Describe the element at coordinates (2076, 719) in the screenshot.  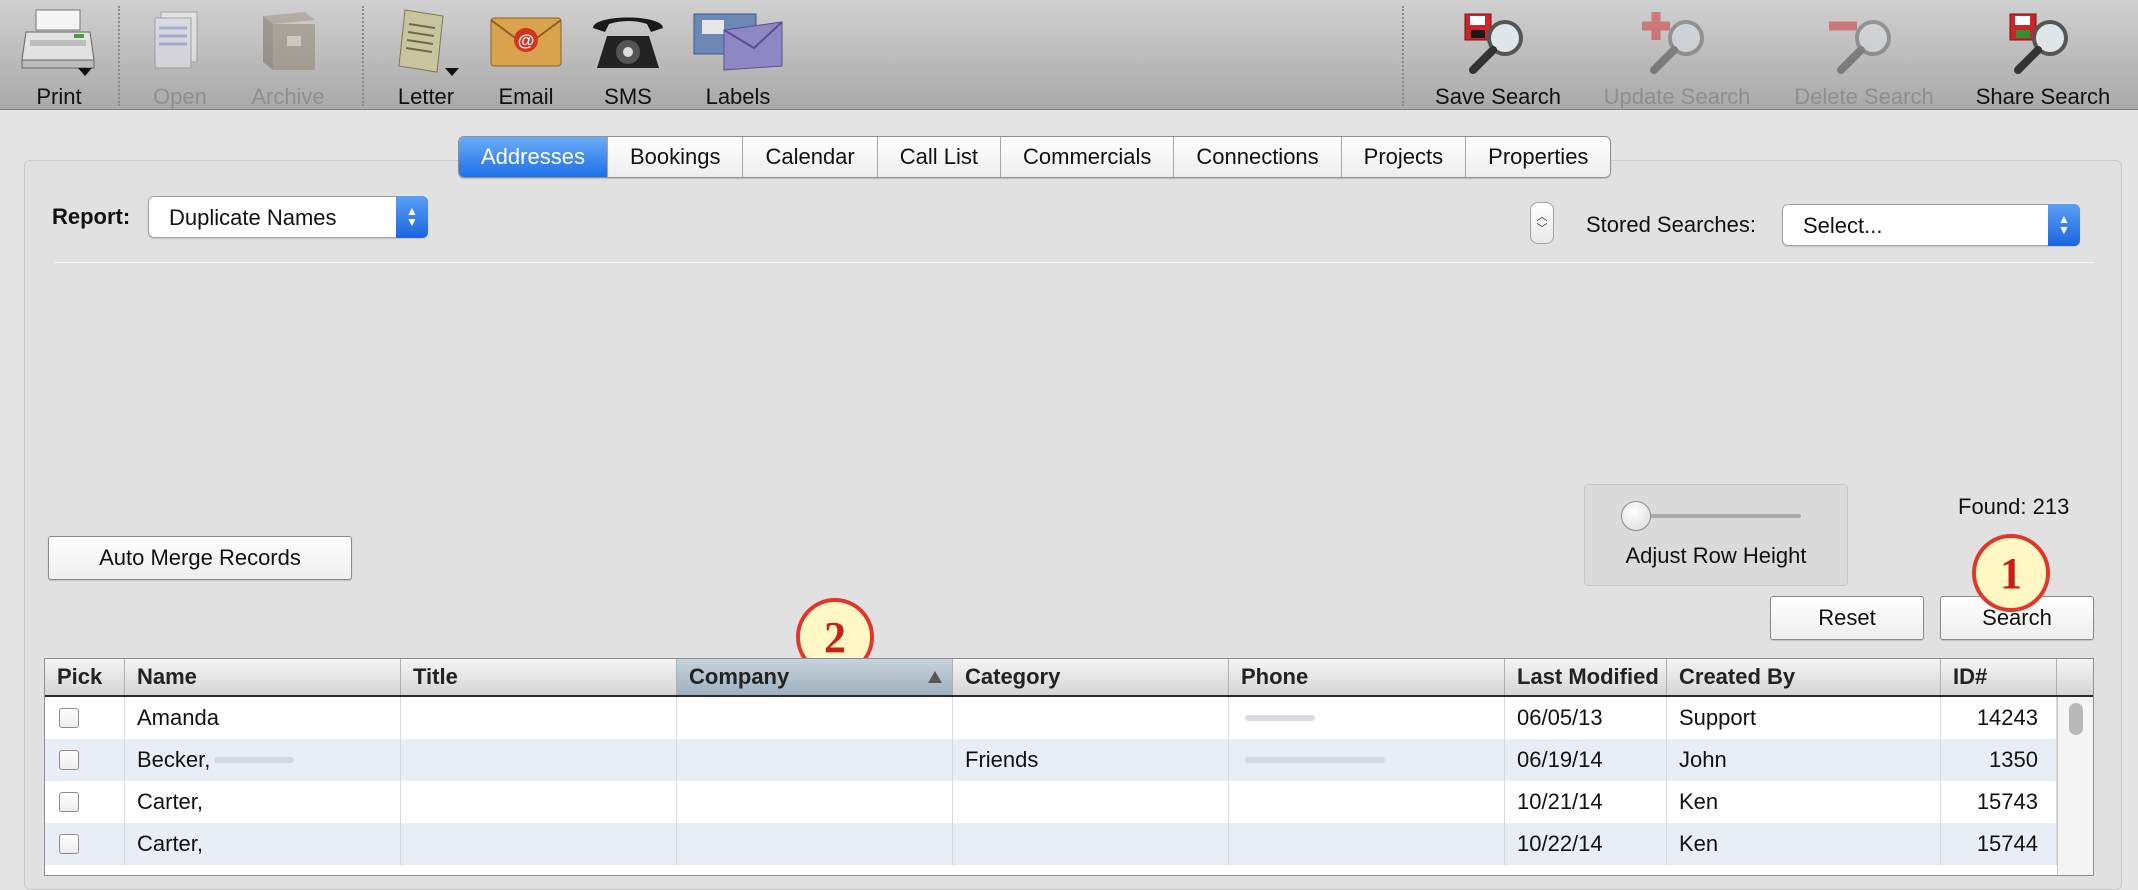
I see `scrollbar-thumb` at that location.